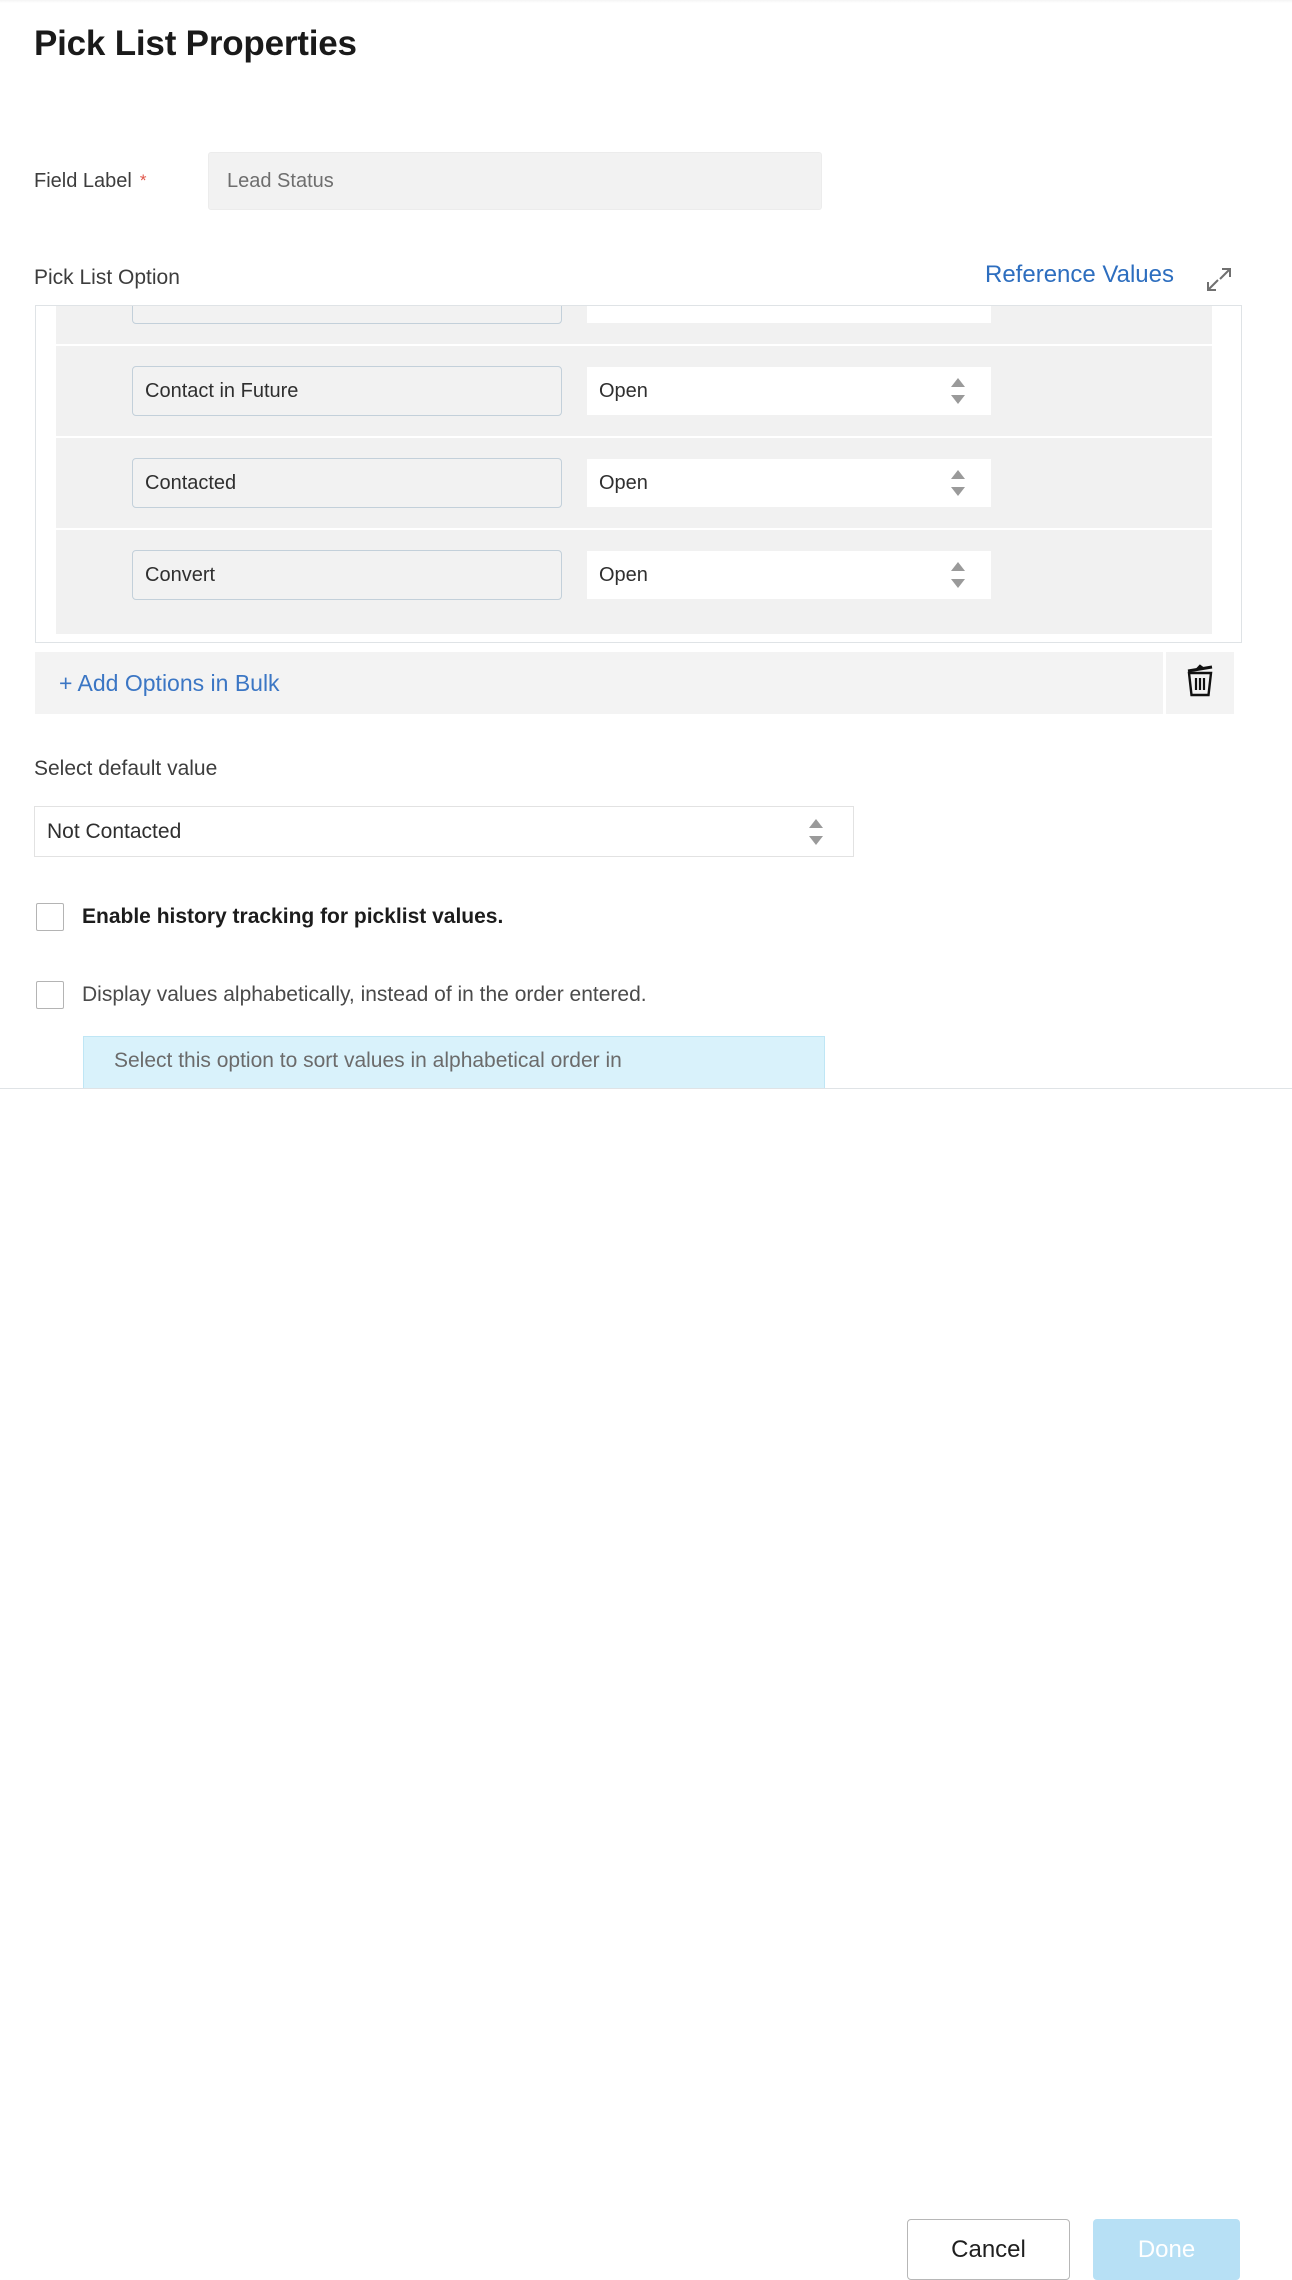  What do you see at coordinates (126, 768) in the screenshot?
I see `default-value-label: Select default value` at bounding box center [126, 768].